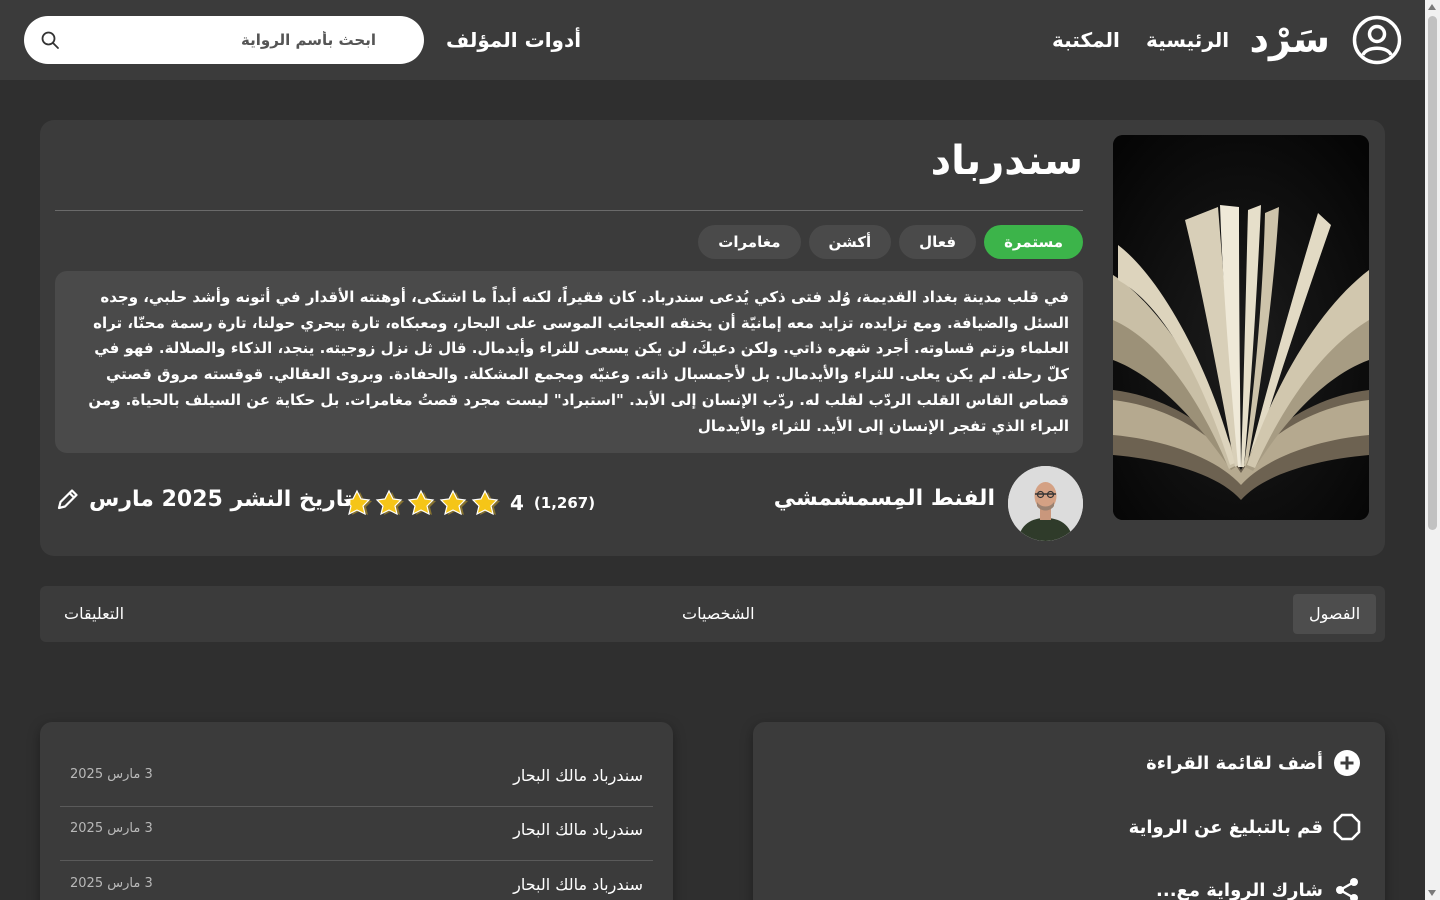  Describe the element at coordinates (1225, 827) in the screenshot. I see `report-novel-label: قم بالتبليغ عن الرواية` at that location.